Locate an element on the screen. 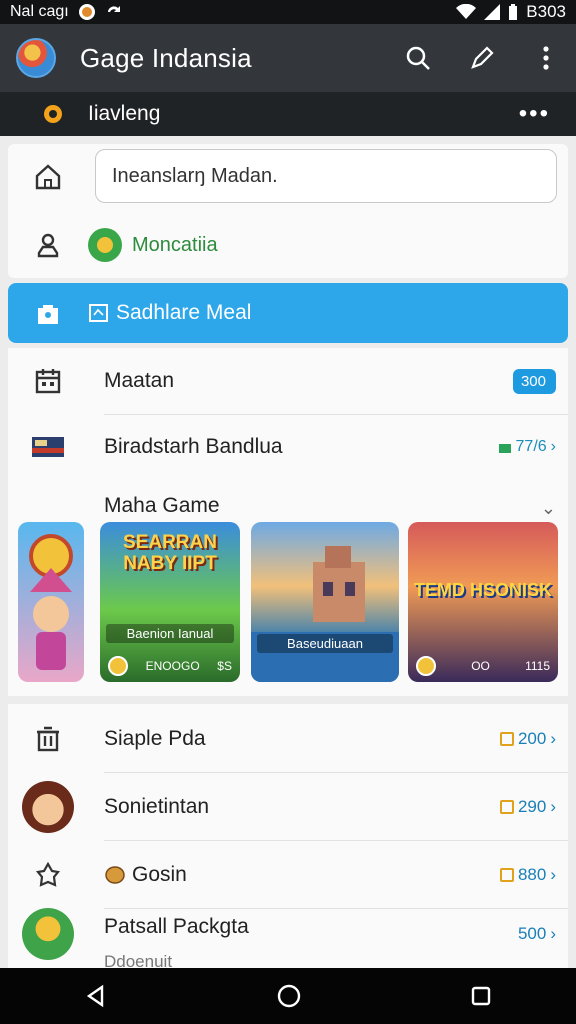  character-thumbnail is located at coordinates (51, 602).